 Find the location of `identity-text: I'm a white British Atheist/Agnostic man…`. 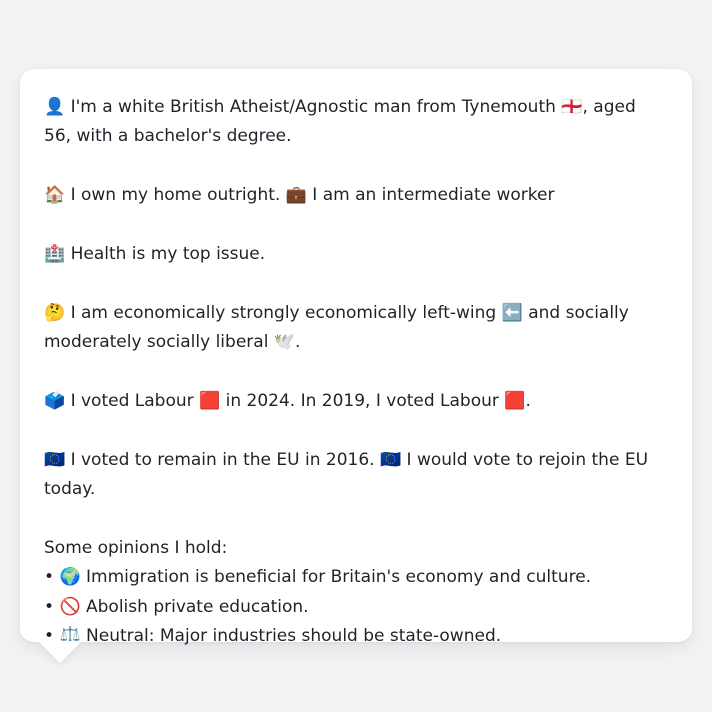

identity-text: I'm a white British Atheist/Agnostic man… is located at coordinates (313, 107).